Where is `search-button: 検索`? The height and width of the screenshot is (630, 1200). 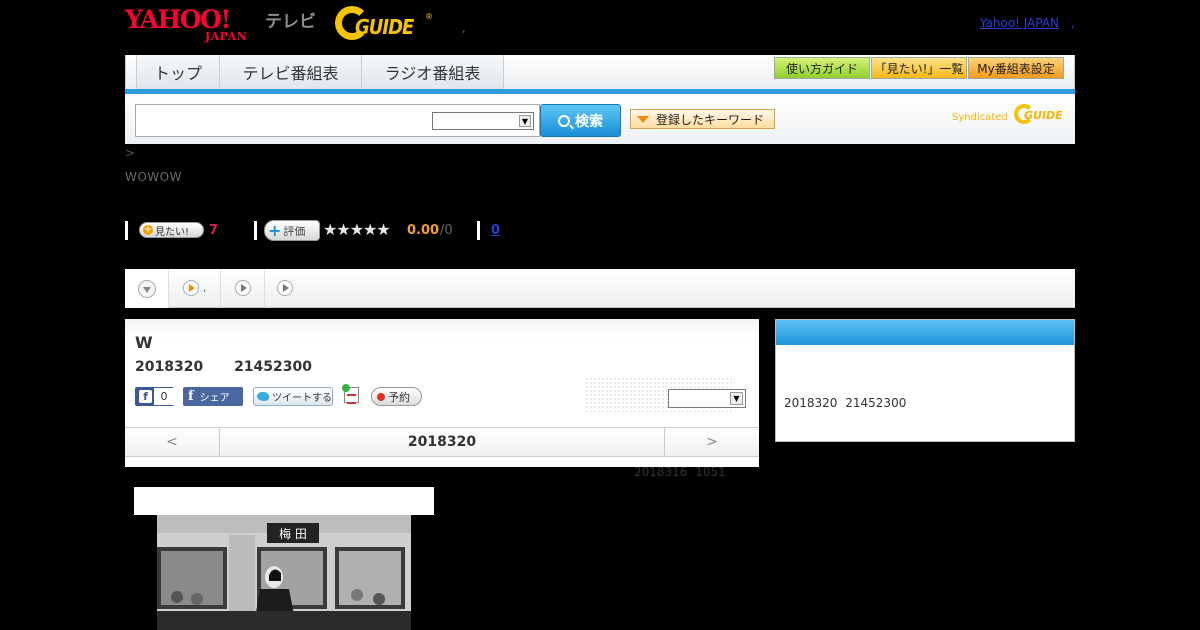 search-button: 検索 is located at coordinates (580, 120).